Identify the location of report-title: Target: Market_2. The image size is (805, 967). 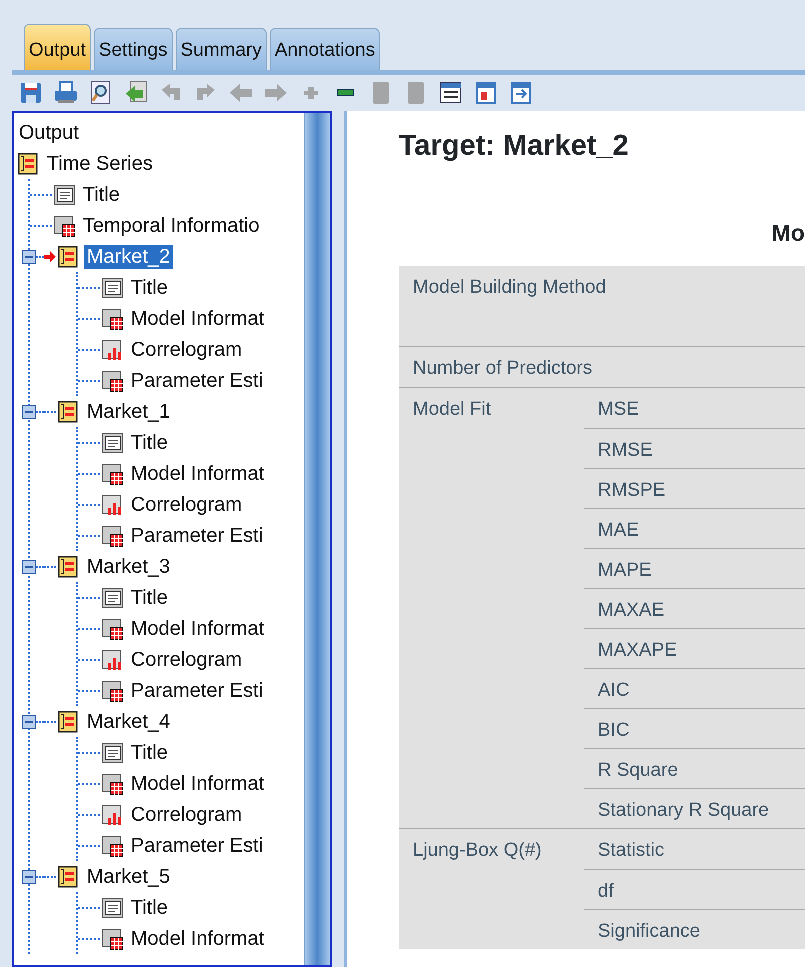
(514, 146).